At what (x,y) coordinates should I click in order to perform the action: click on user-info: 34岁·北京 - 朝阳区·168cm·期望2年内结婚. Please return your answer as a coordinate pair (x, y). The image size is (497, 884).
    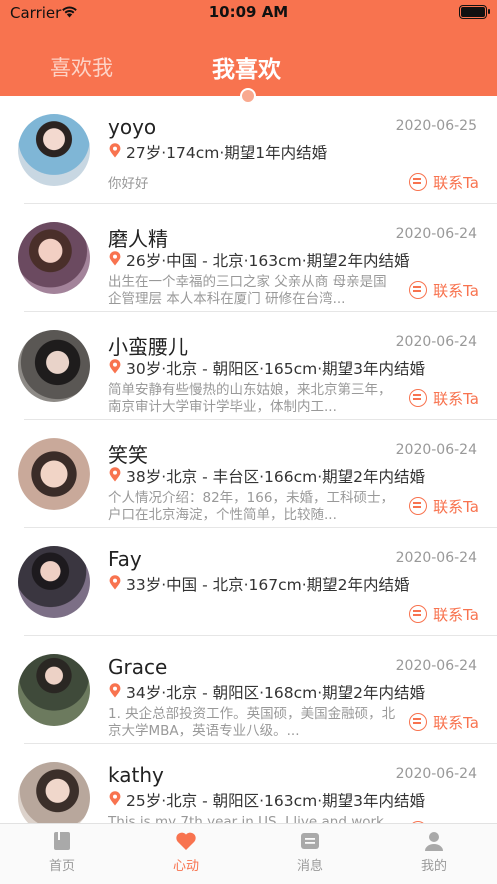
    Looking at the image, I should click on (276, 693).